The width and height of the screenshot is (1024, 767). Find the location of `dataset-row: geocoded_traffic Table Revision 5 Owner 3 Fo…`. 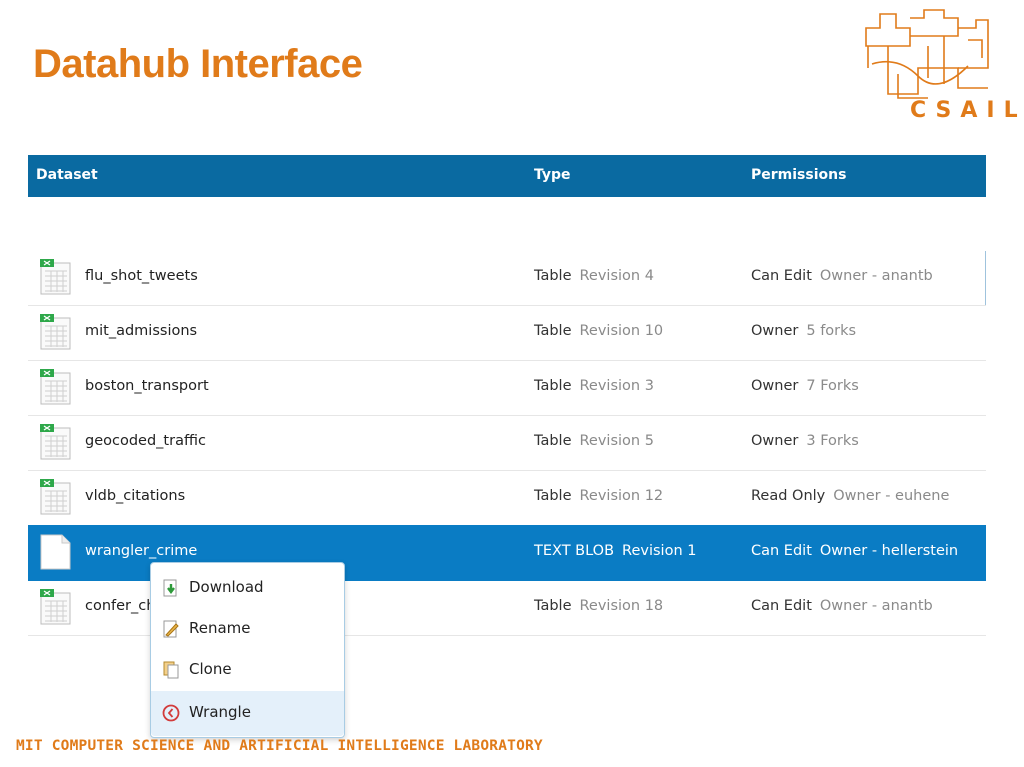

dataset-row: geocoded_traffic Table Revision 5 Owner 3 Fo… is located at coordinates (507, 443).